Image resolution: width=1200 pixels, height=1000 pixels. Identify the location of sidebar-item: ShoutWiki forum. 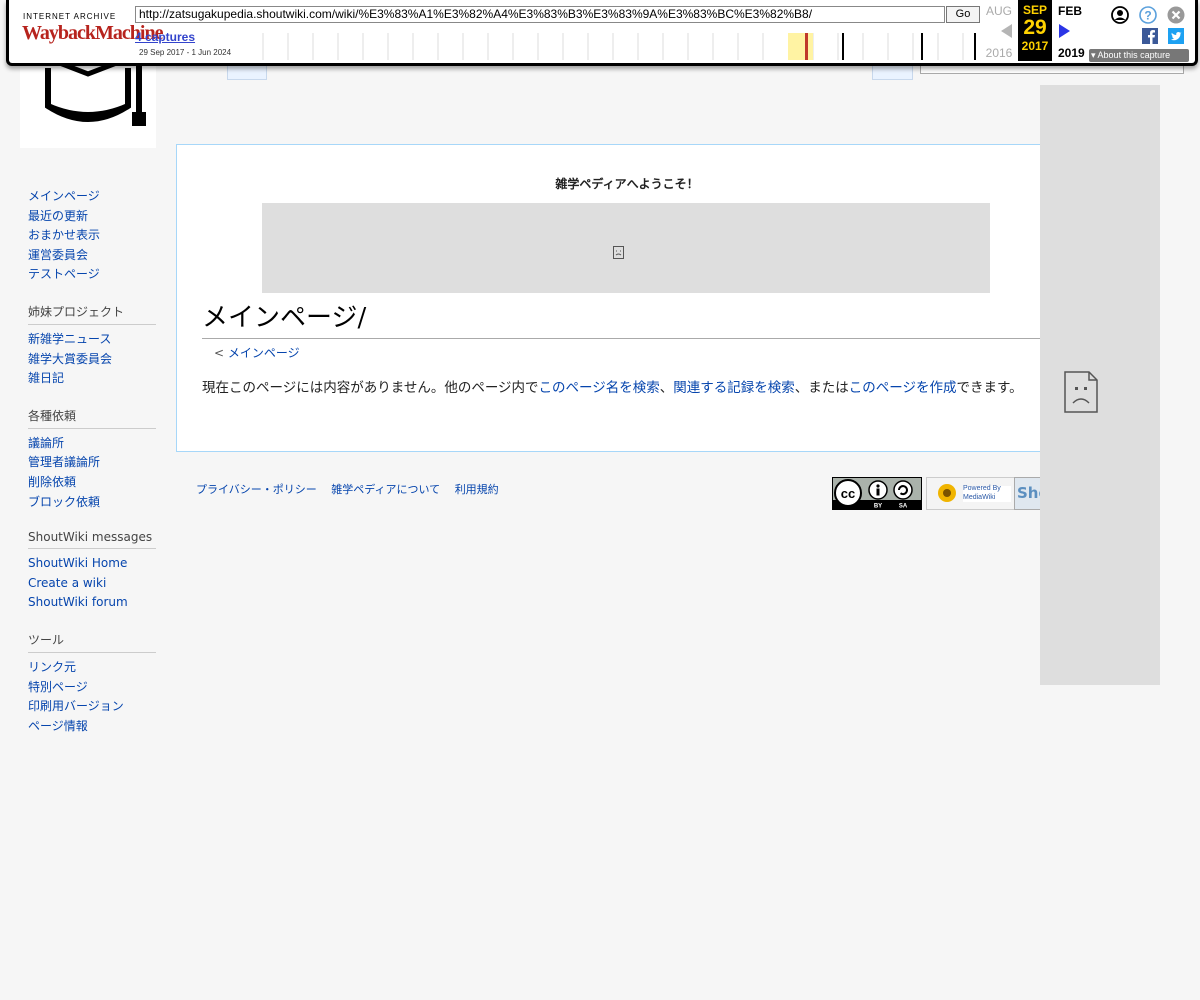
(92, 603).